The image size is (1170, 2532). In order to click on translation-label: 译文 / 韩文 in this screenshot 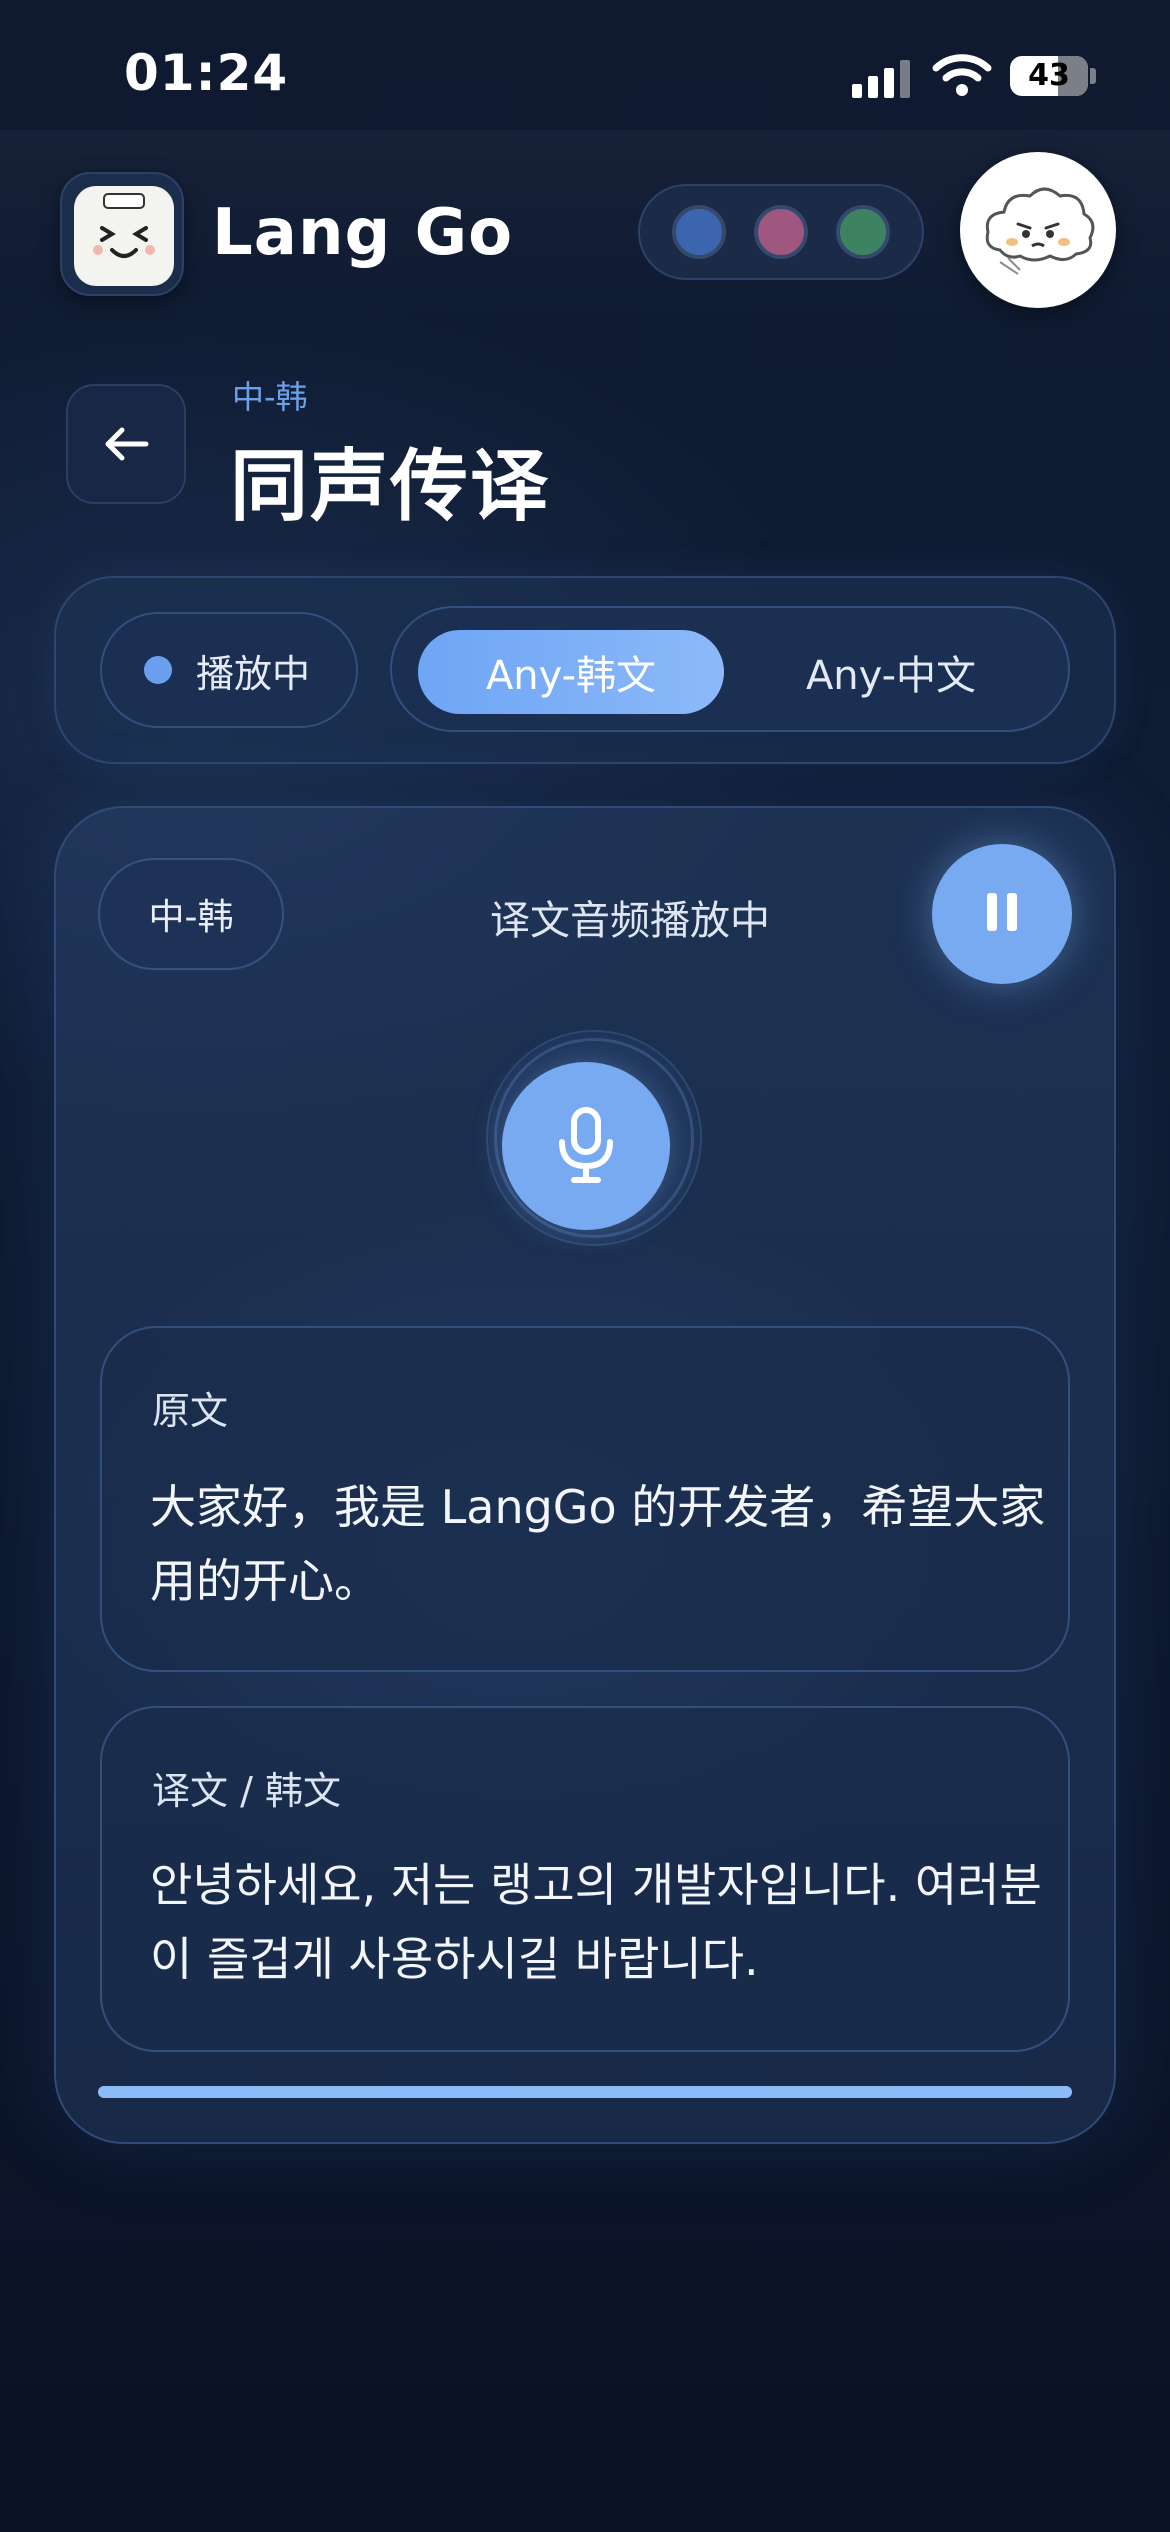, I will do `click(246, 1791)`.